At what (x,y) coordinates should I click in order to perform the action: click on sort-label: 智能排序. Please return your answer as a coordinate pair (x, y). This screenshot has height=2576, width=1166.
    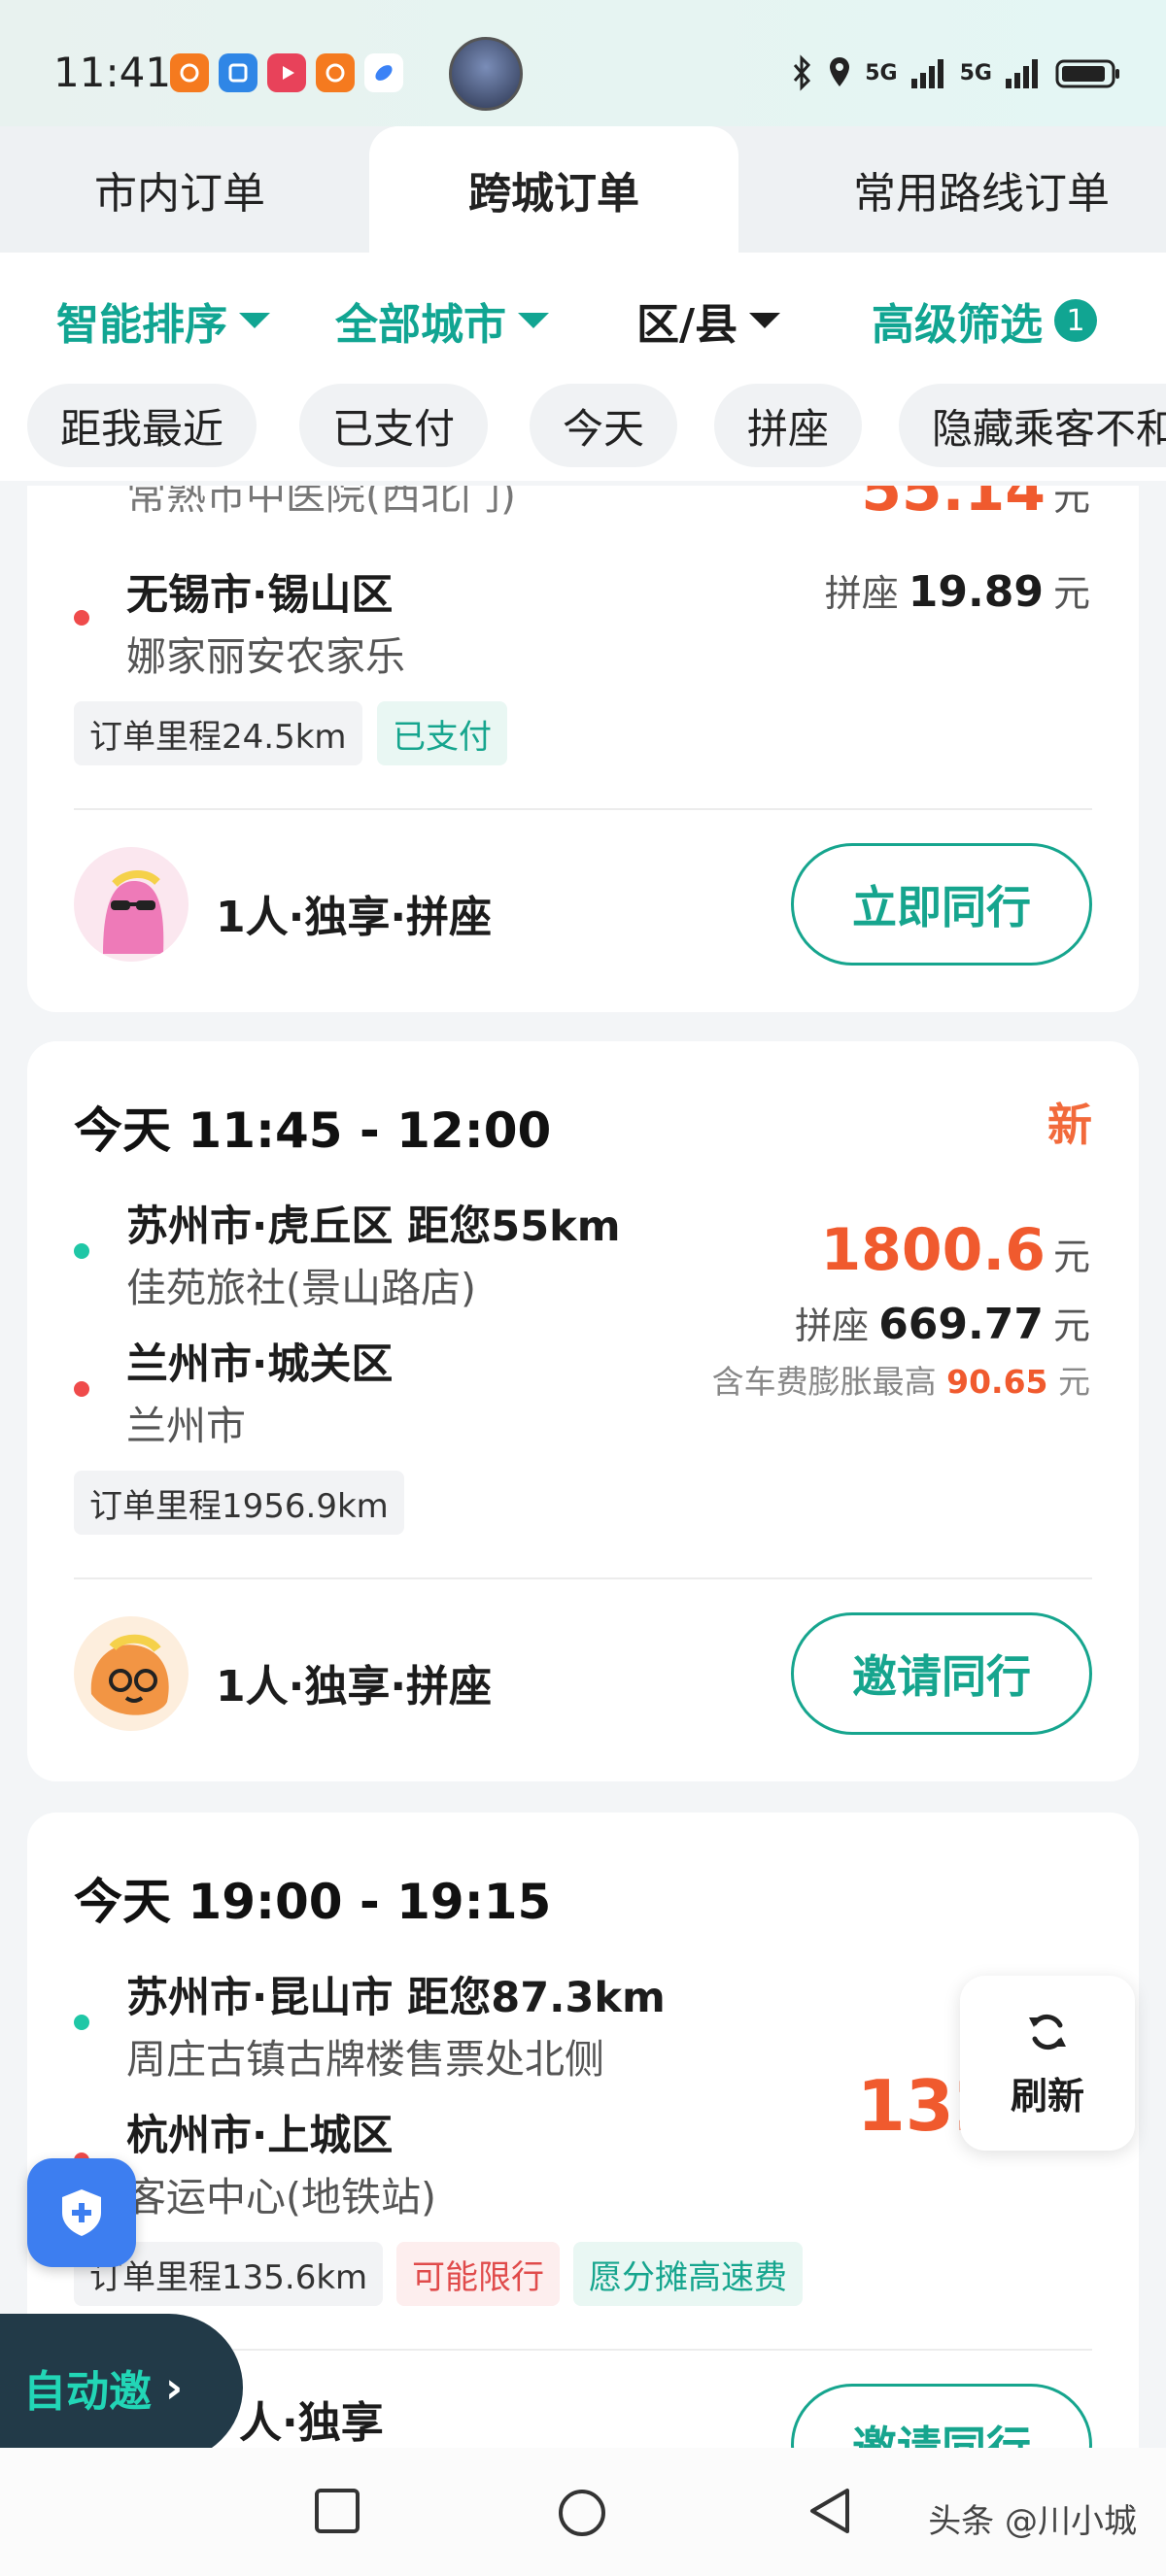
    Looking at the image, I should click on (141, 325).